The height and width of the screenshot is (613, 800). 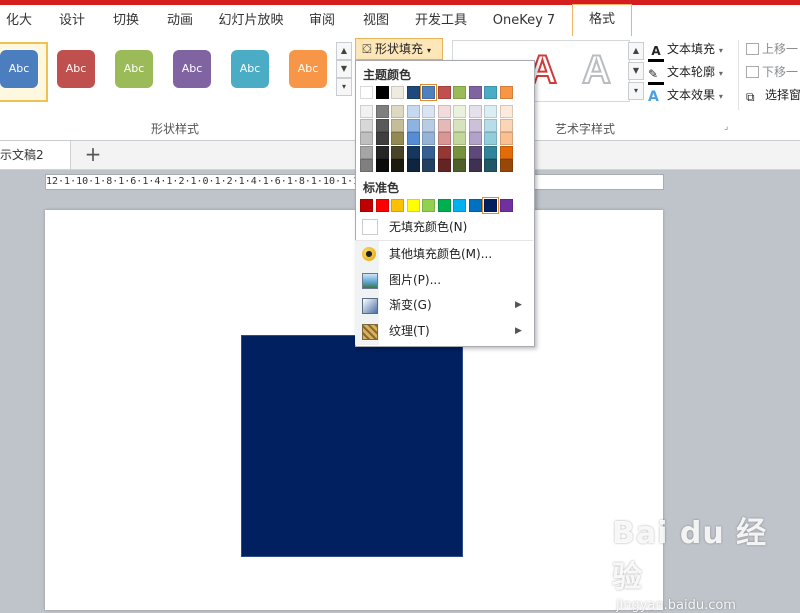 What do you see at coordinates (685, 74) in the screenshot?
I see `text-outline-button: ✎ 文本轮廓 ▾` at bounding box center [685, 74].